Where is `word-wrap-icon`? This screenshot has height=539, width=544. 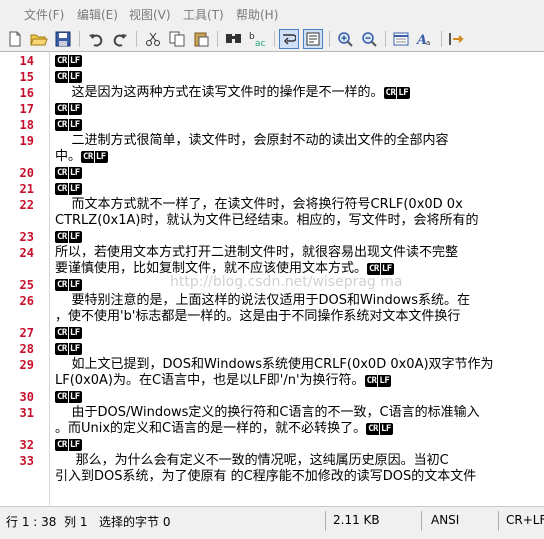
word-wrap-icon is located at coordinates (289, 39).